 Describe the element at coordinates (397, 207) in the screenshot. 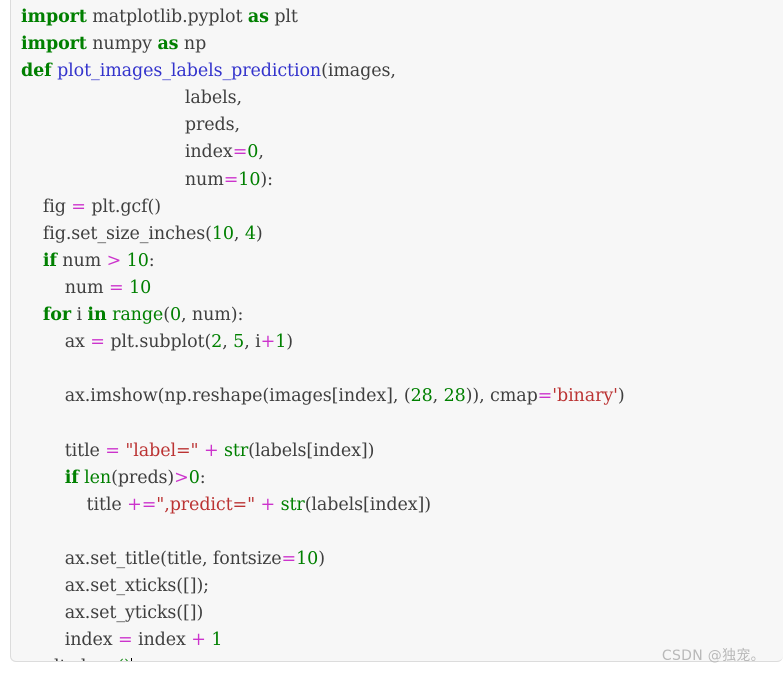

I see `code-line: fig = plt.gcf()` at that location.